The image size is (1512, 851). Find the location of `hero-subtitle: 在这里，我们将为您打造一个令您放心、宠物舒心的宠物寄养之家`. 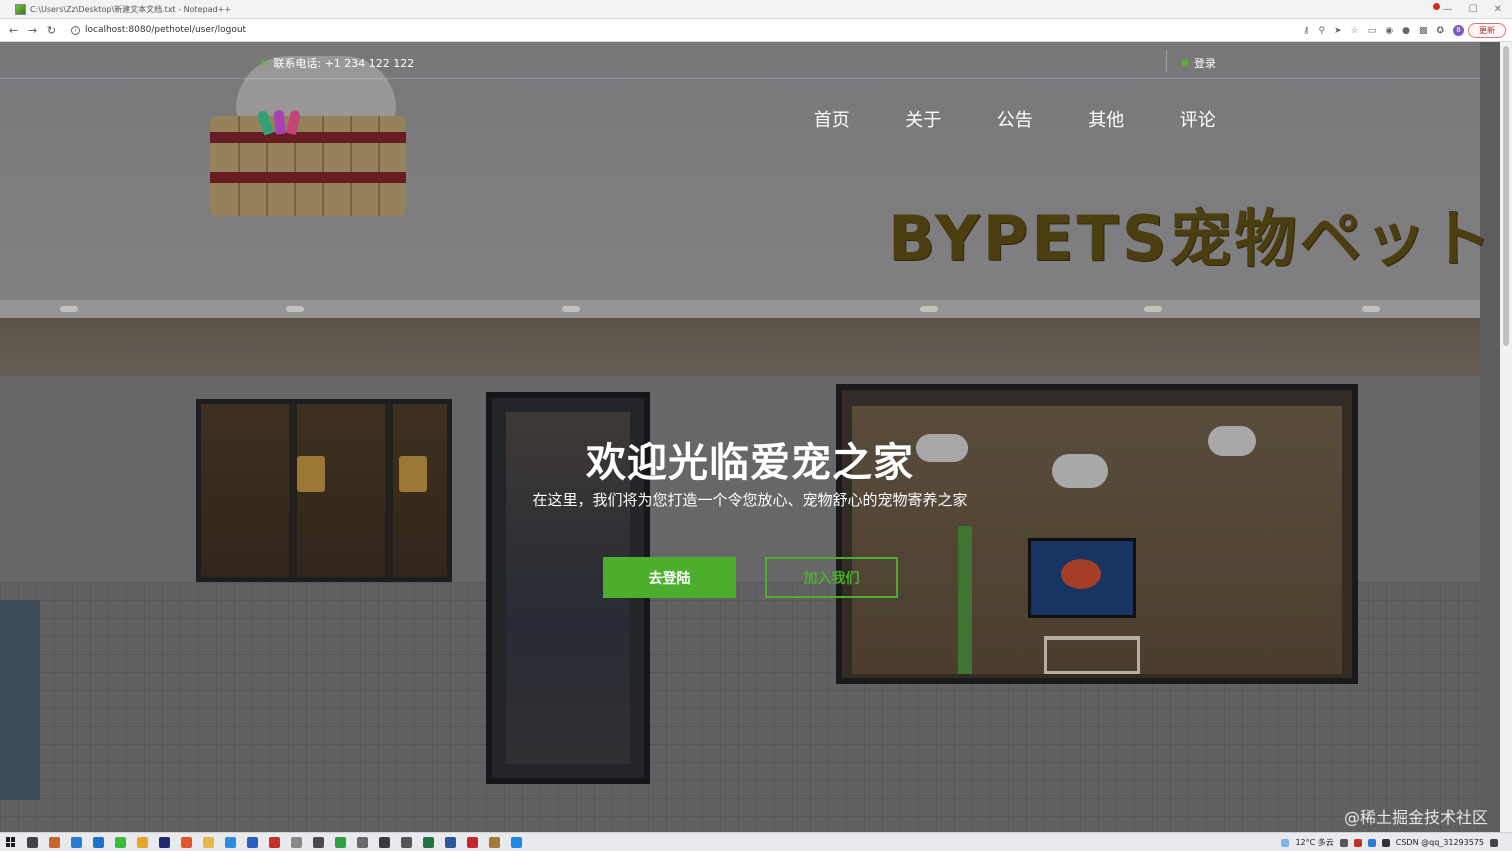

hero-subtitle: 在这里，我们将为您打造一个令您放心、宠物舒心的宠物寄养之家 is located at coordinates (750, 500).